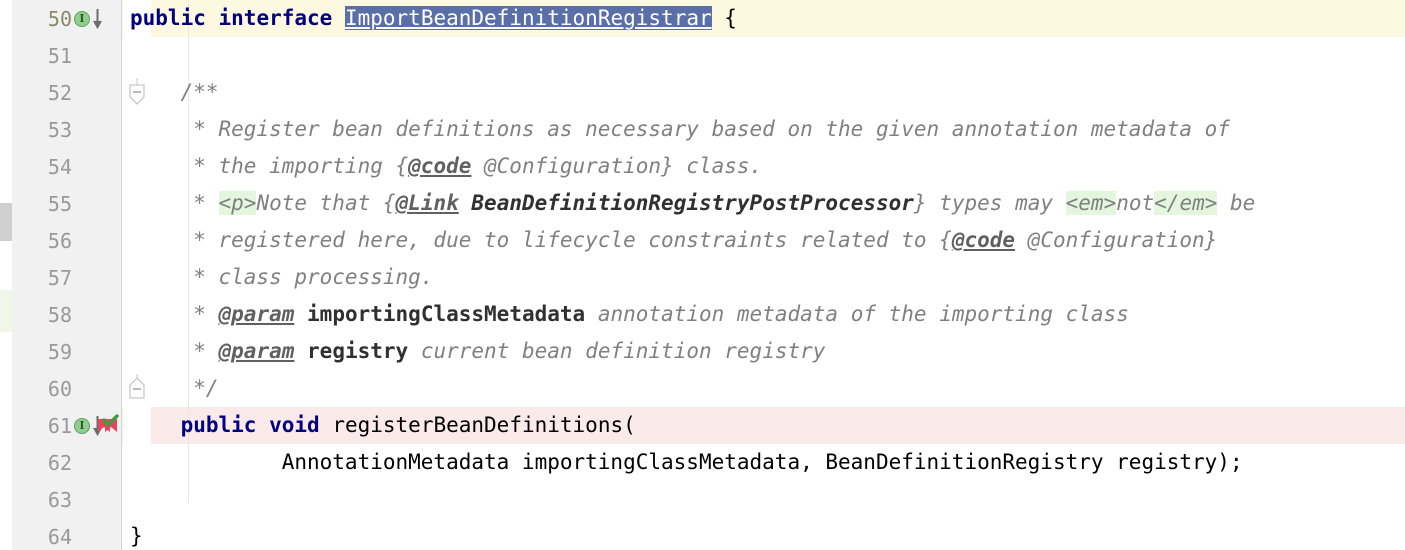 The width and height of the screenshot is (1405, 550). Describe the element at coordinates (6, 222) in the screenshot. I see `scroll-thumb-marker` at that location.